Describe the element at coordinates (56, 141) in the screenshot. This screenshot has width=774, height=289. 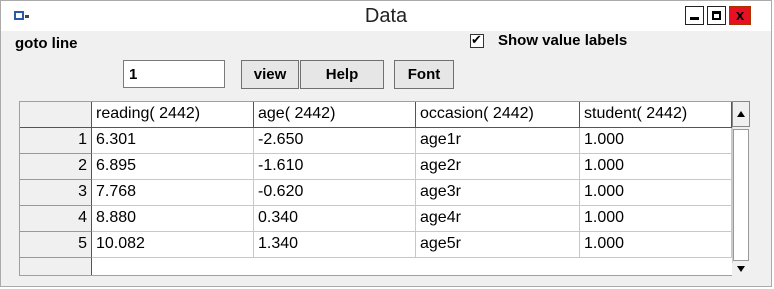
I see `row-number: 1` at that location.